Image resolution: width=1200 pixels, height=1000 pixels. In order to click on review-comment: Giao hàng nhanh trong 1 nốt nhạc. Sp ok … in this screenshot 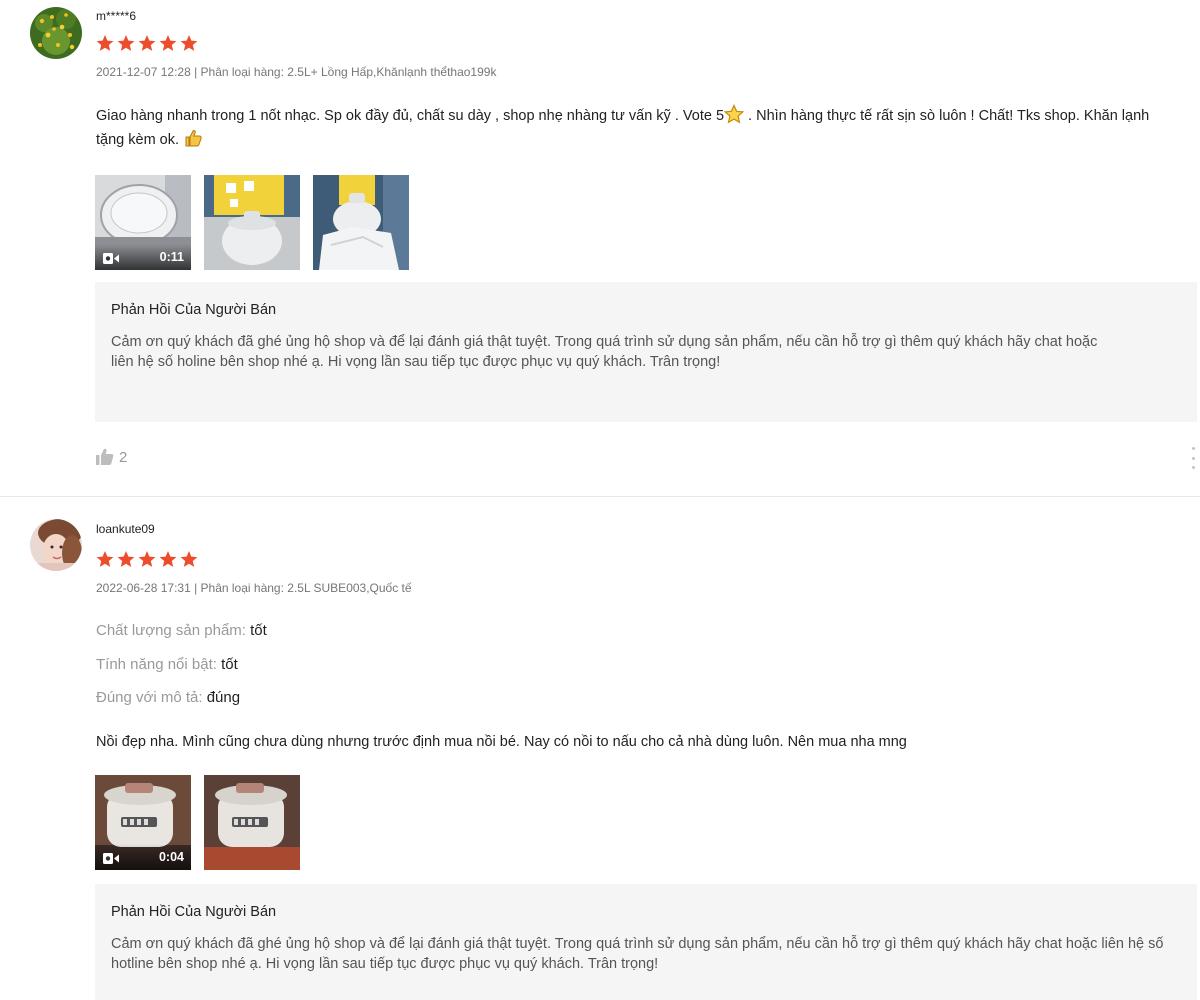, I will do `click(638, 128)`.